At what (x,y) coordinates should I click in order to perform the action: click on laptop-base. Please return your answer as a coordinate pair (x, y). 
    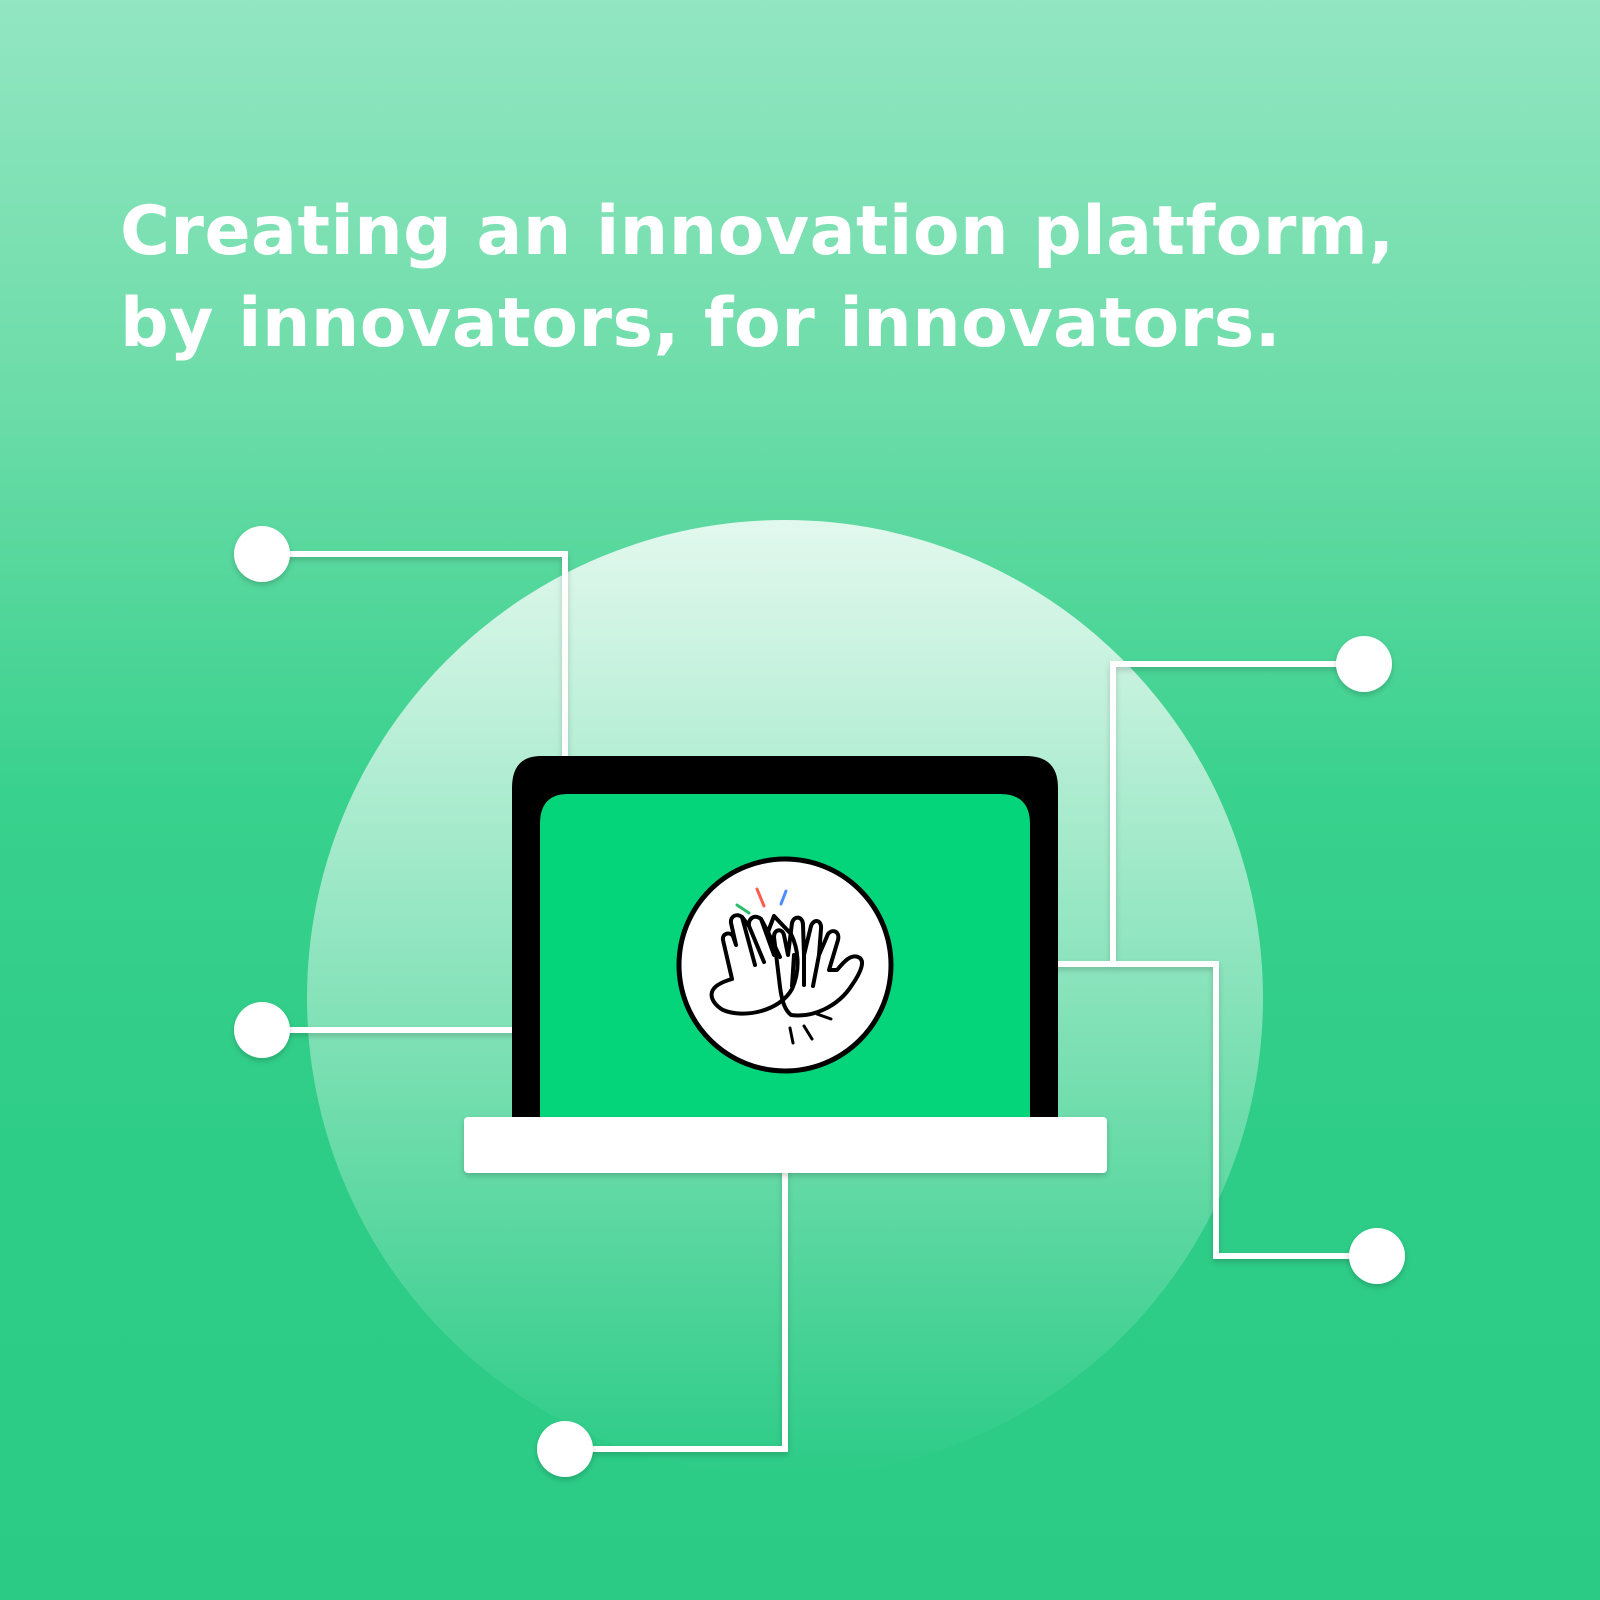
    Looking at the image, I should click on (785, 1145).